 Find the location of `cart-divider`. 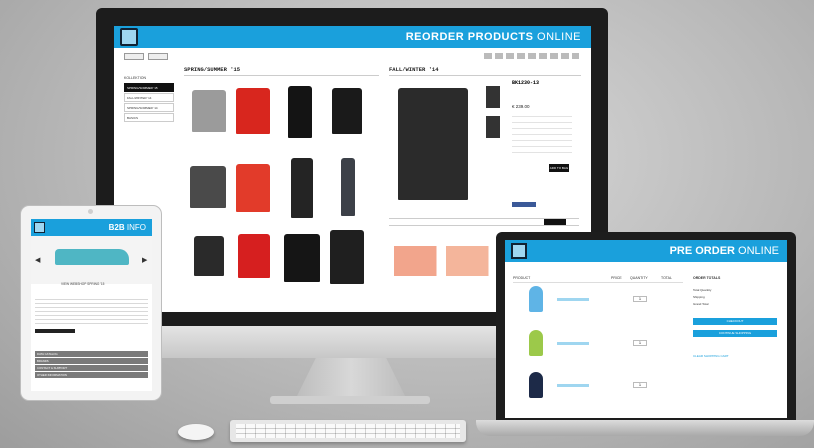

cart-divider is located at coordinates (598, 282).